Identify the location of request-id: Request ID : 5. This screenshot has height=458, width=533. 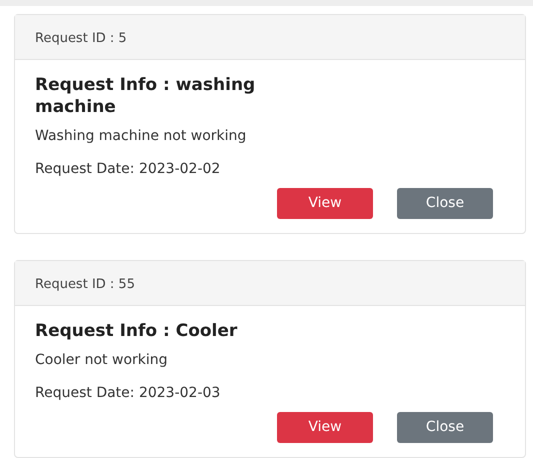
(81, 38).